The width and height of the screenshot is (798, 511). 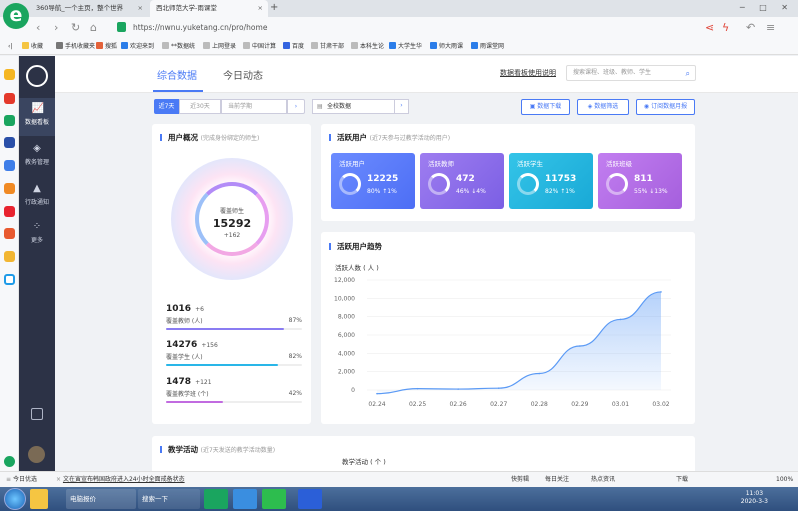 What do you see at coordinates (199, 309) in the screenshot?
I see `stat-increment: +6` at bounding box center [199, 309].